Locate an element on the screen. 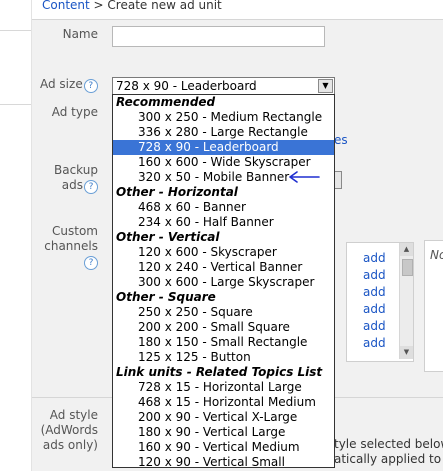  dropdown-option: 200 x 90 - Vertical X-Large is located at coordinates (223, 417).